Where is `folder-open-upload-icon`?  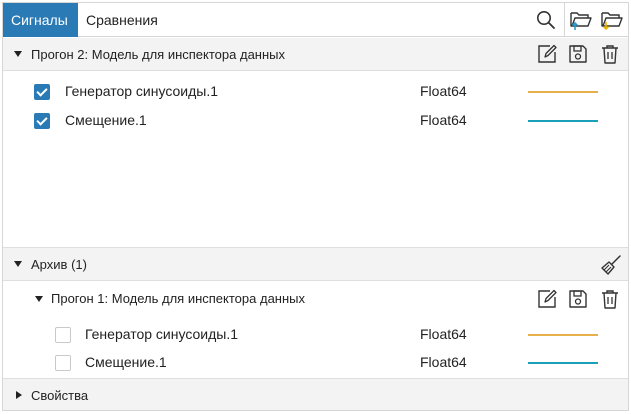 folder-open-upload-icon is located at coordinates (581, 20).